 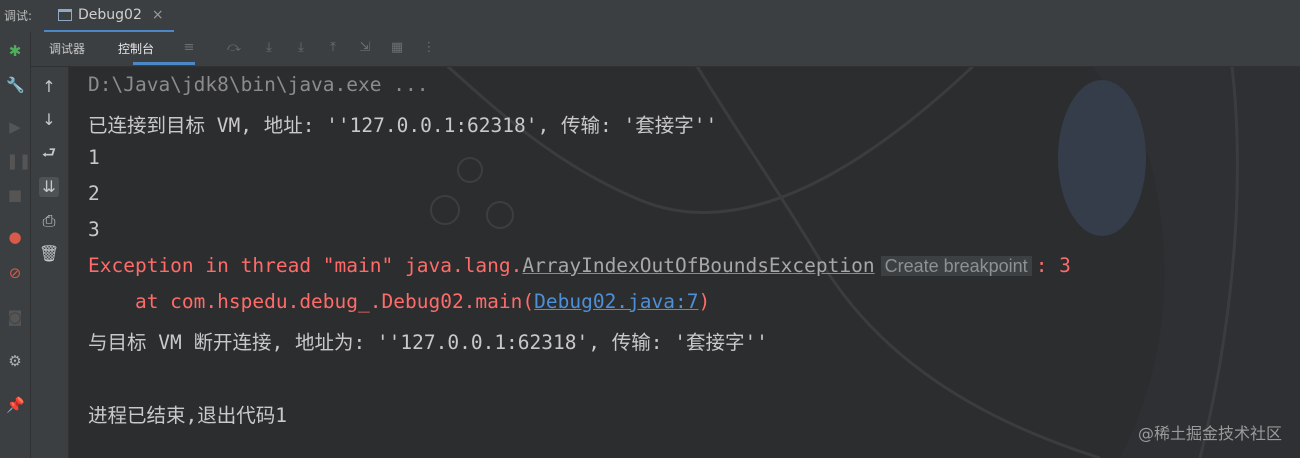 I want to click on create-breakpoint-hint: Create breakpoint, so click(x=956, y=266).